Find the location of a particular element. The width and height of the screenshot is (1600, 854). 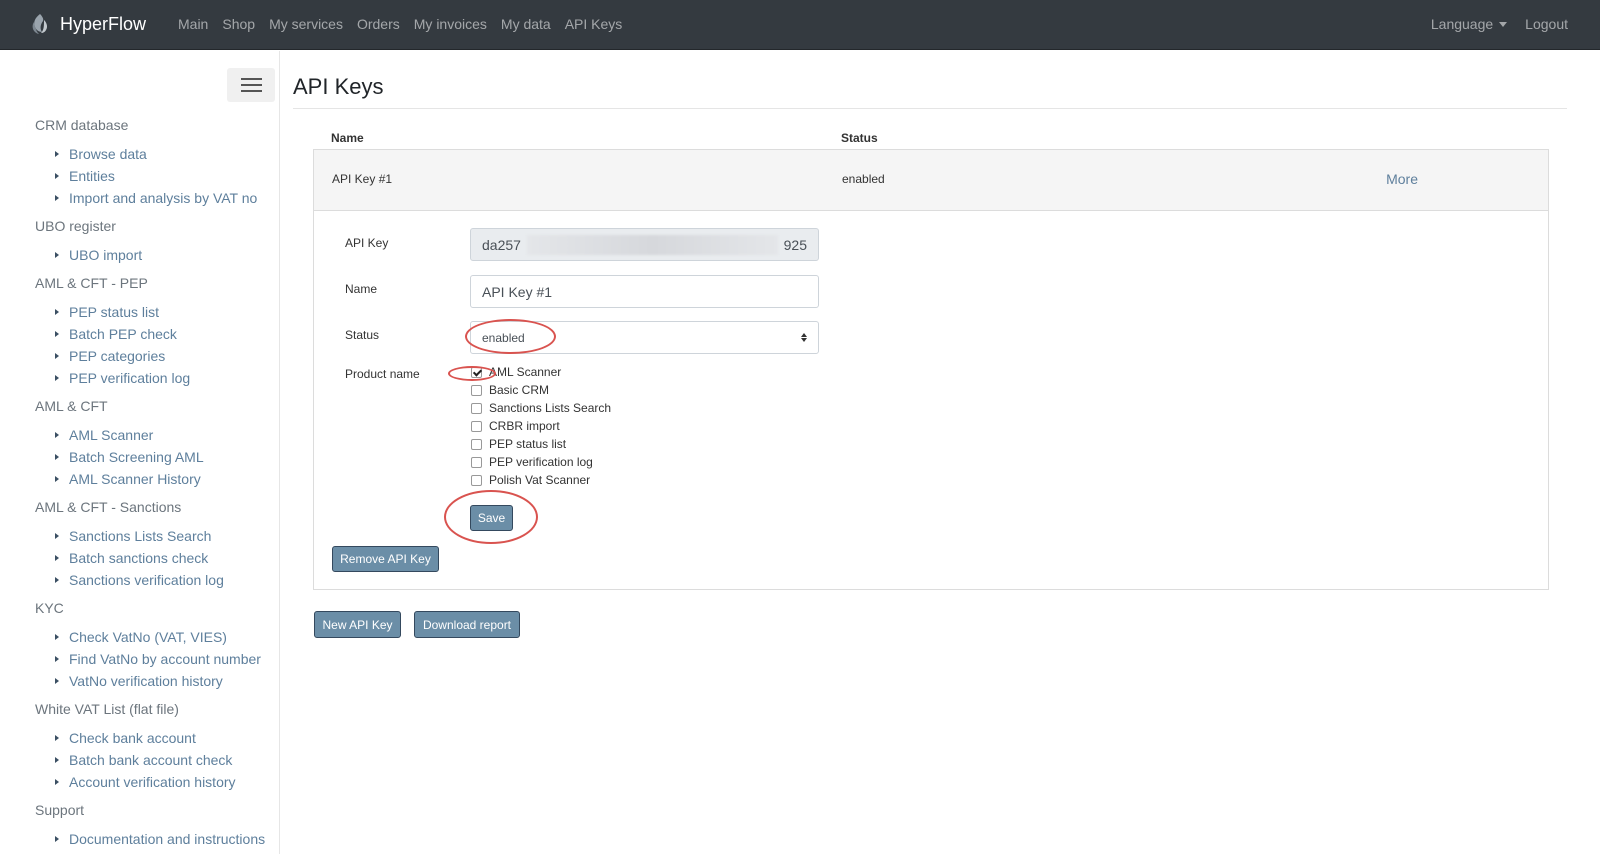

api-key-row: API Key #1 enabled More is located at coordinates (931, 180).